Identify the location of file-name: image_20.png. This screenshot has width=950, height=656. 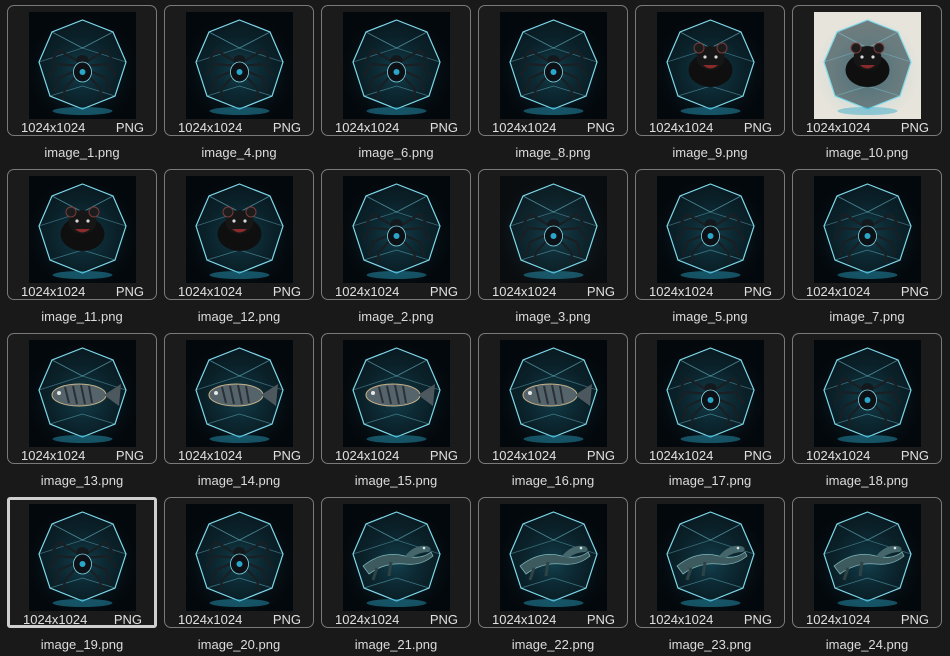
(239, 644).